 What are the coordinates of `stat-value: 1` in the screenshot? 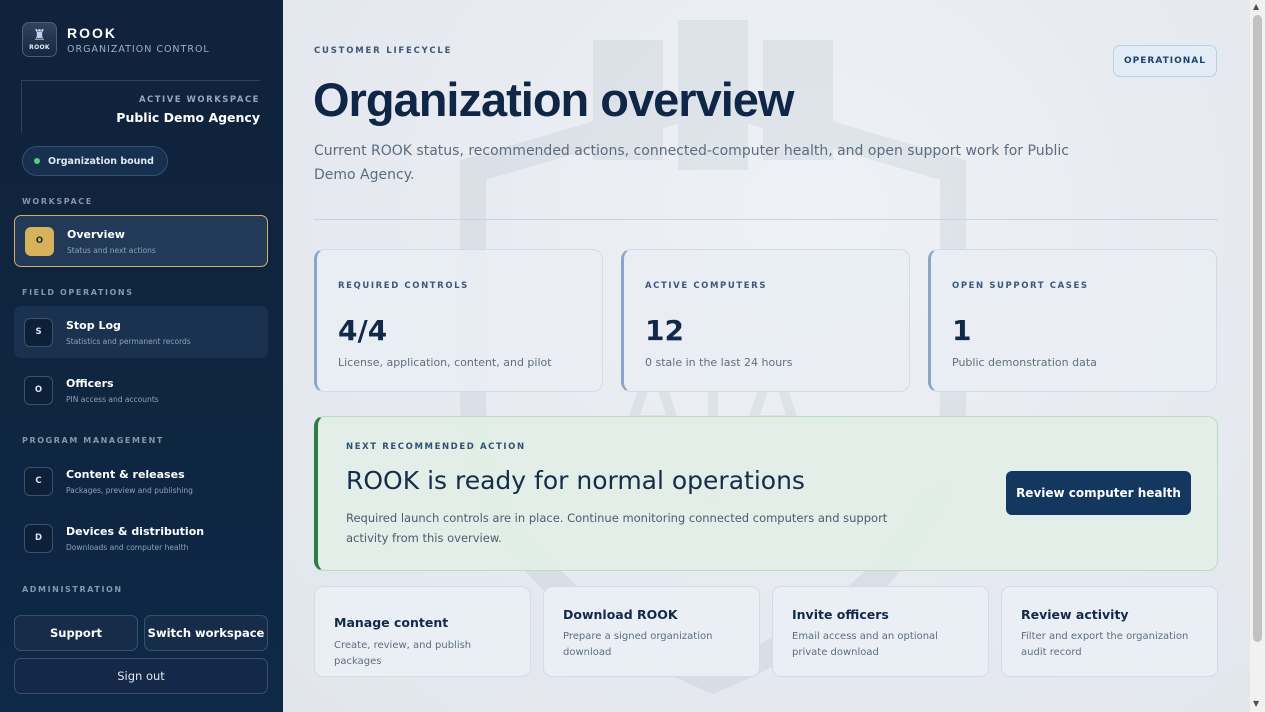 It's located at (962, 330).